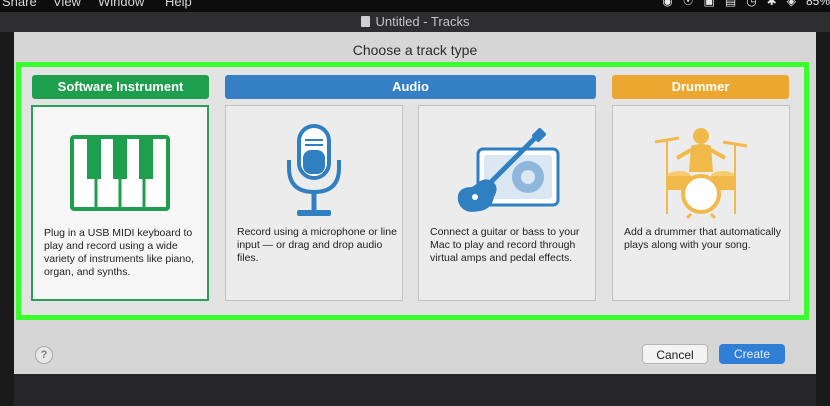  What do you see at coordinates (44, 355) in the screenshot?
I see `help-button: ?` at bounding box center [44, 355].